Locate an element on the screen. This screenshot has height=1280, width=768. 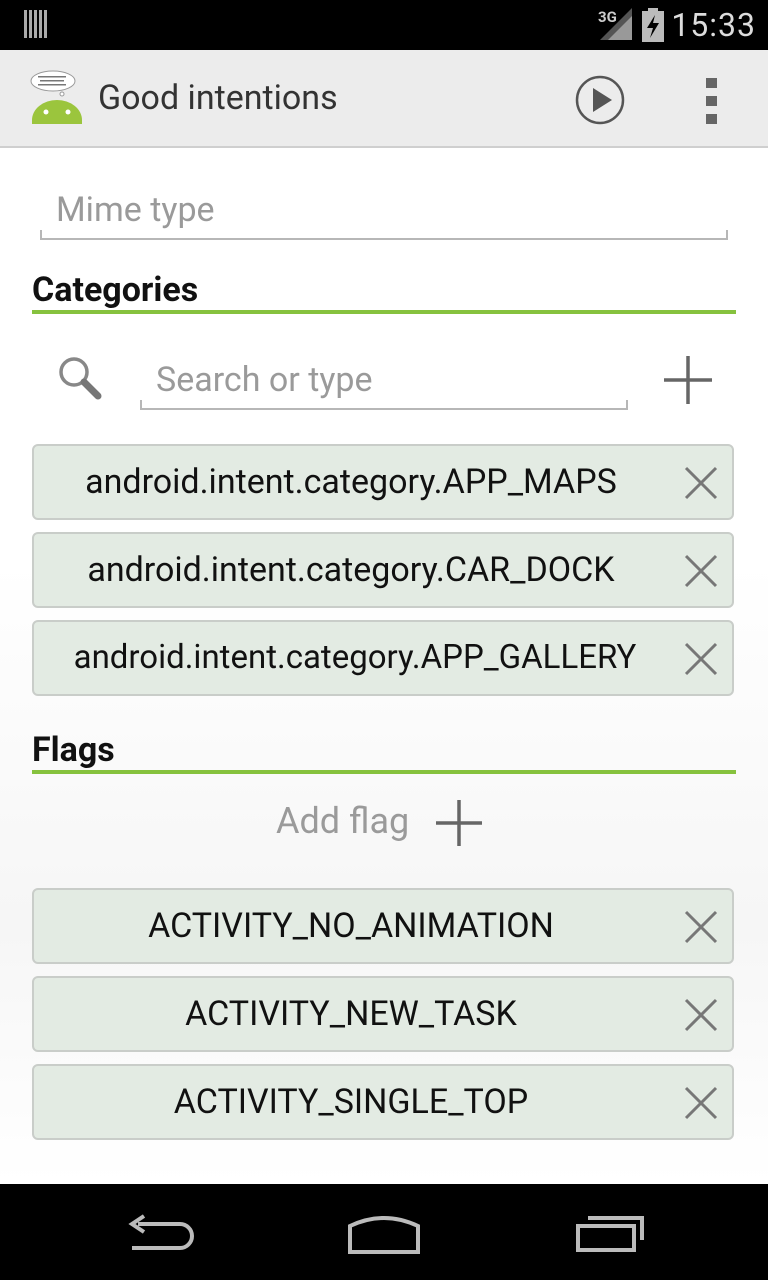
recent-apps-icon is located at coordinates (610, 1234).